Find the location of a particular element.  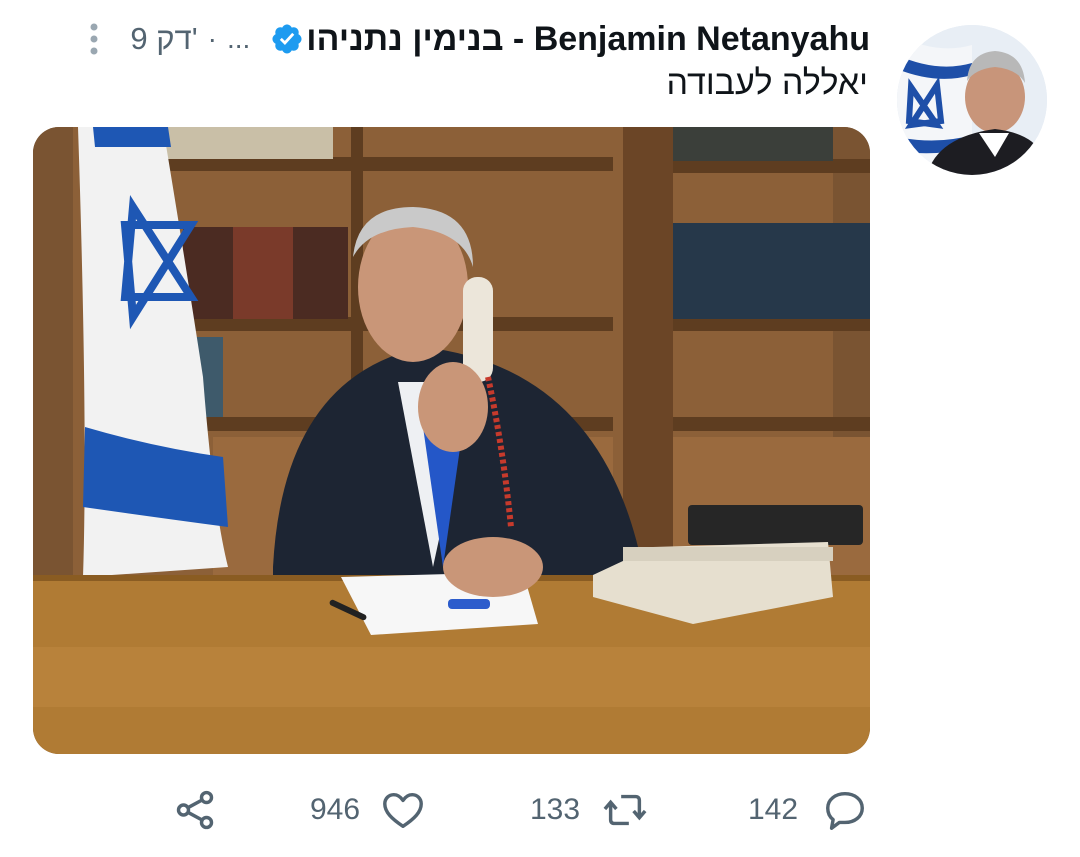

retweet-count: 133 is located at coordinates (555, 809).